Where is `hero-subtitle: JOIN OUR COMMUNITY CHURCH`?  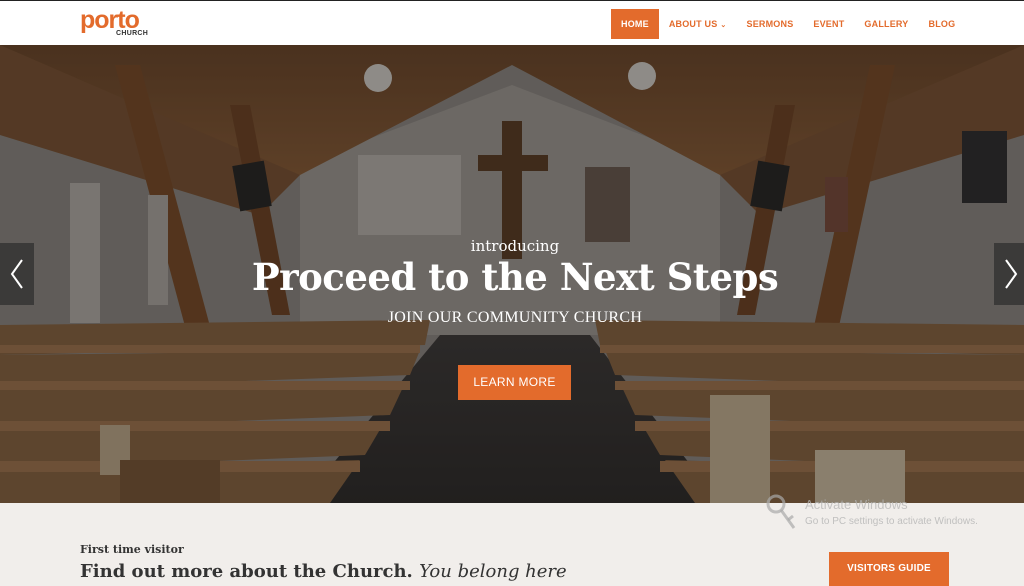 hero-subtitle: JOIN OUR COMMUNITY CHURCH is located at coordinates (515, 317).